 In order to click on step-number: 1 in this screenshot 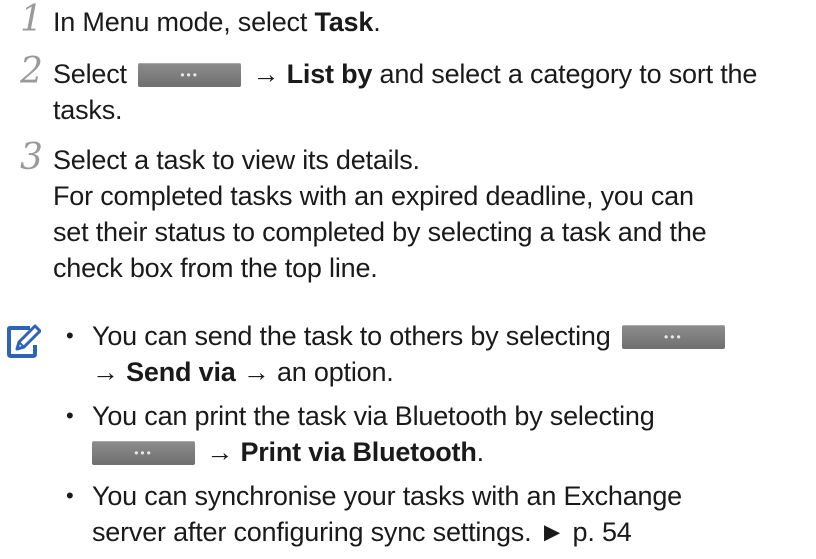, I will do `click(31, 20)`.